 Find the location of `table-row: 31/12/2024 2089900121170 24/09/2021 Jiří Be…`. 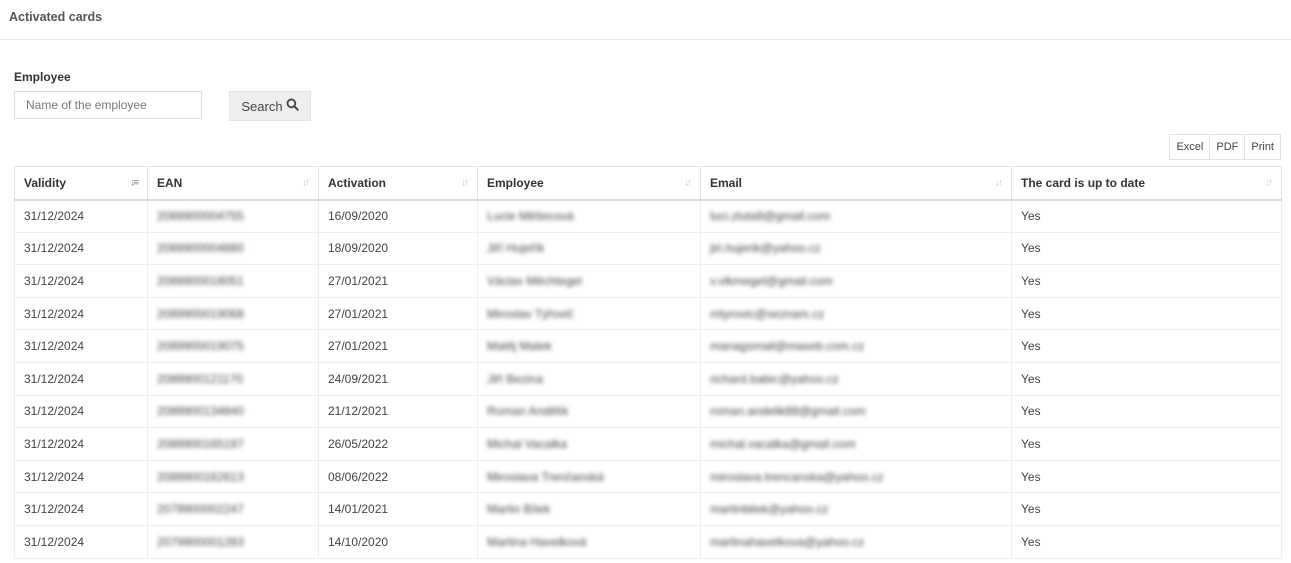

table-row: 31/12/2024 2089900121170 24/09/2021 Jiří Be… is located at coordinates (648, 378).